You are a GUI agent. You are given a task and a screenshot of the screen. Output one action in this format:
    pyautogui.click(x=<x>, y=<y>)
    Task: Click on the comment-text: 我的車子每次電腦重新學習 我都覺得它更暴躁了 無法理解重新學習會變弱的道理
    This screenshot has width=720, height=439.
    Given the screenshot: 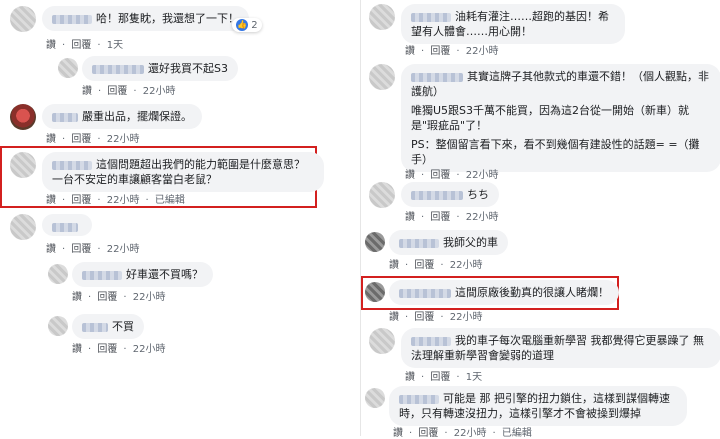 What is the action you would take?
    pyautogui.click(x=557, y=348)
    